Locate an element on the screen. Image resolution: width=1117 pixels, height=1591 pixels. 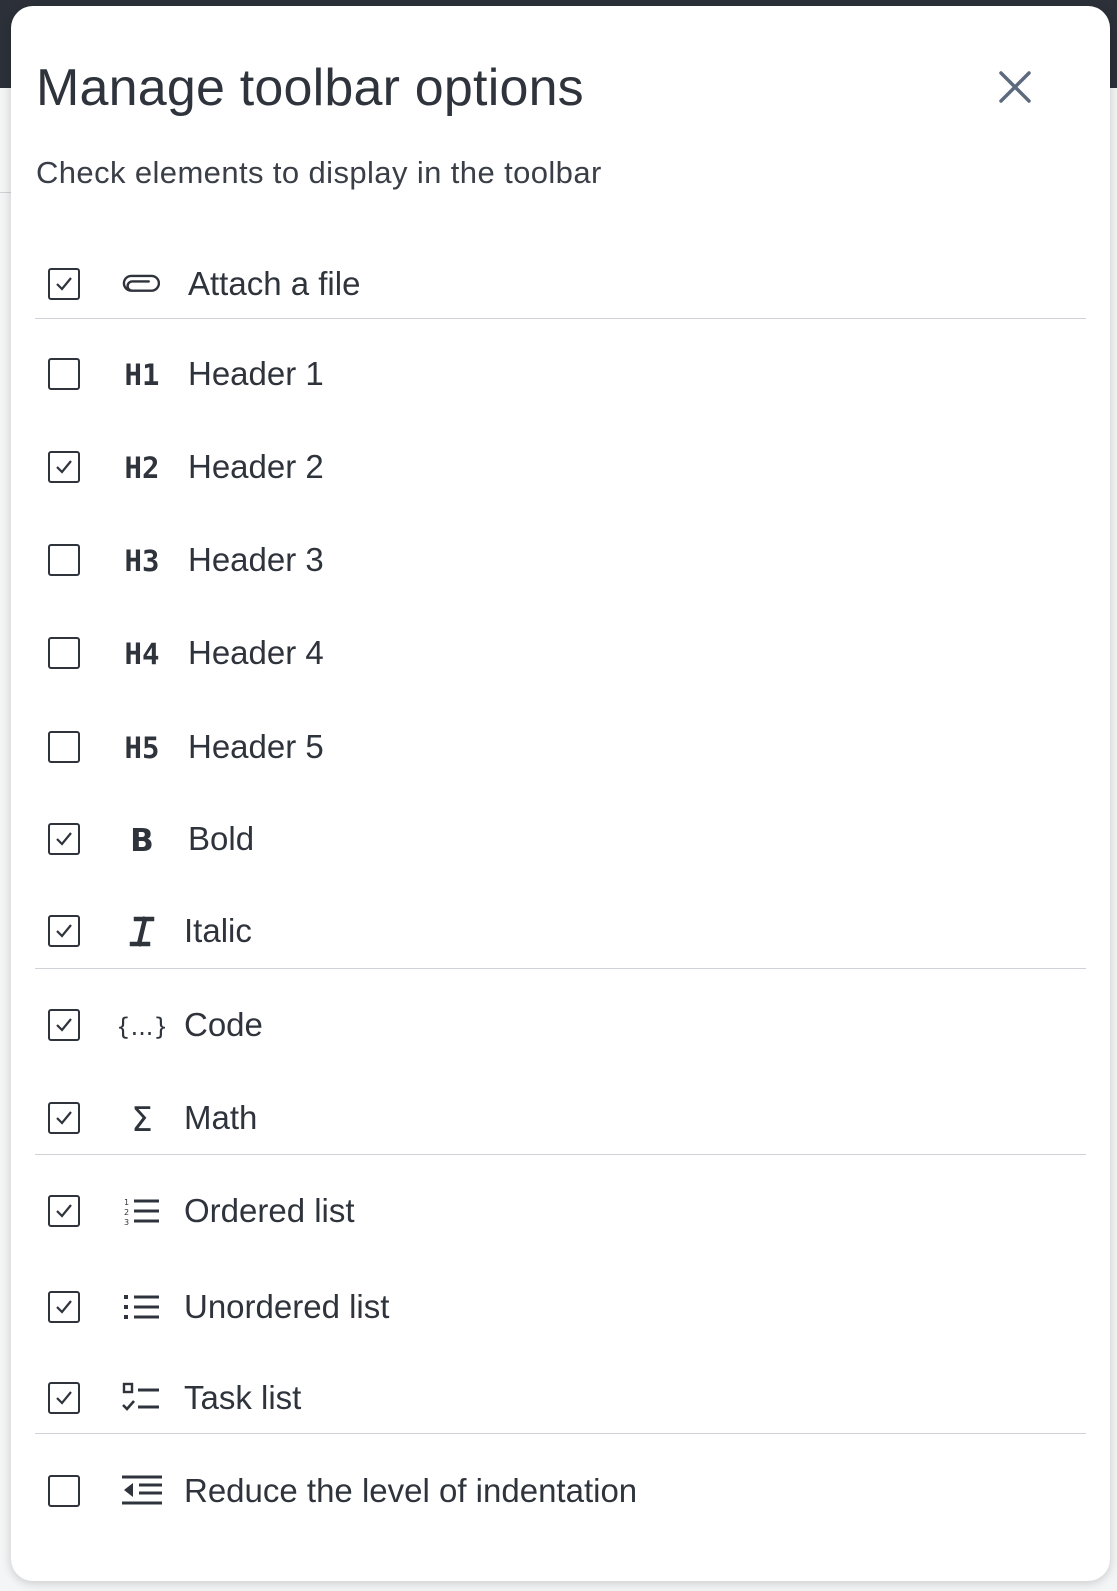
checkbox-reduce-indentation is located at coordinates (64, 1491).